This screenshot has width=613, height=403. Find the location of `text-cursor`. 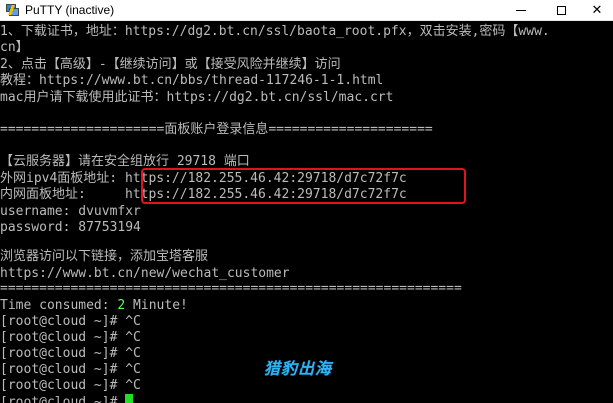

text-cursor is located at coordinates (129, 398).